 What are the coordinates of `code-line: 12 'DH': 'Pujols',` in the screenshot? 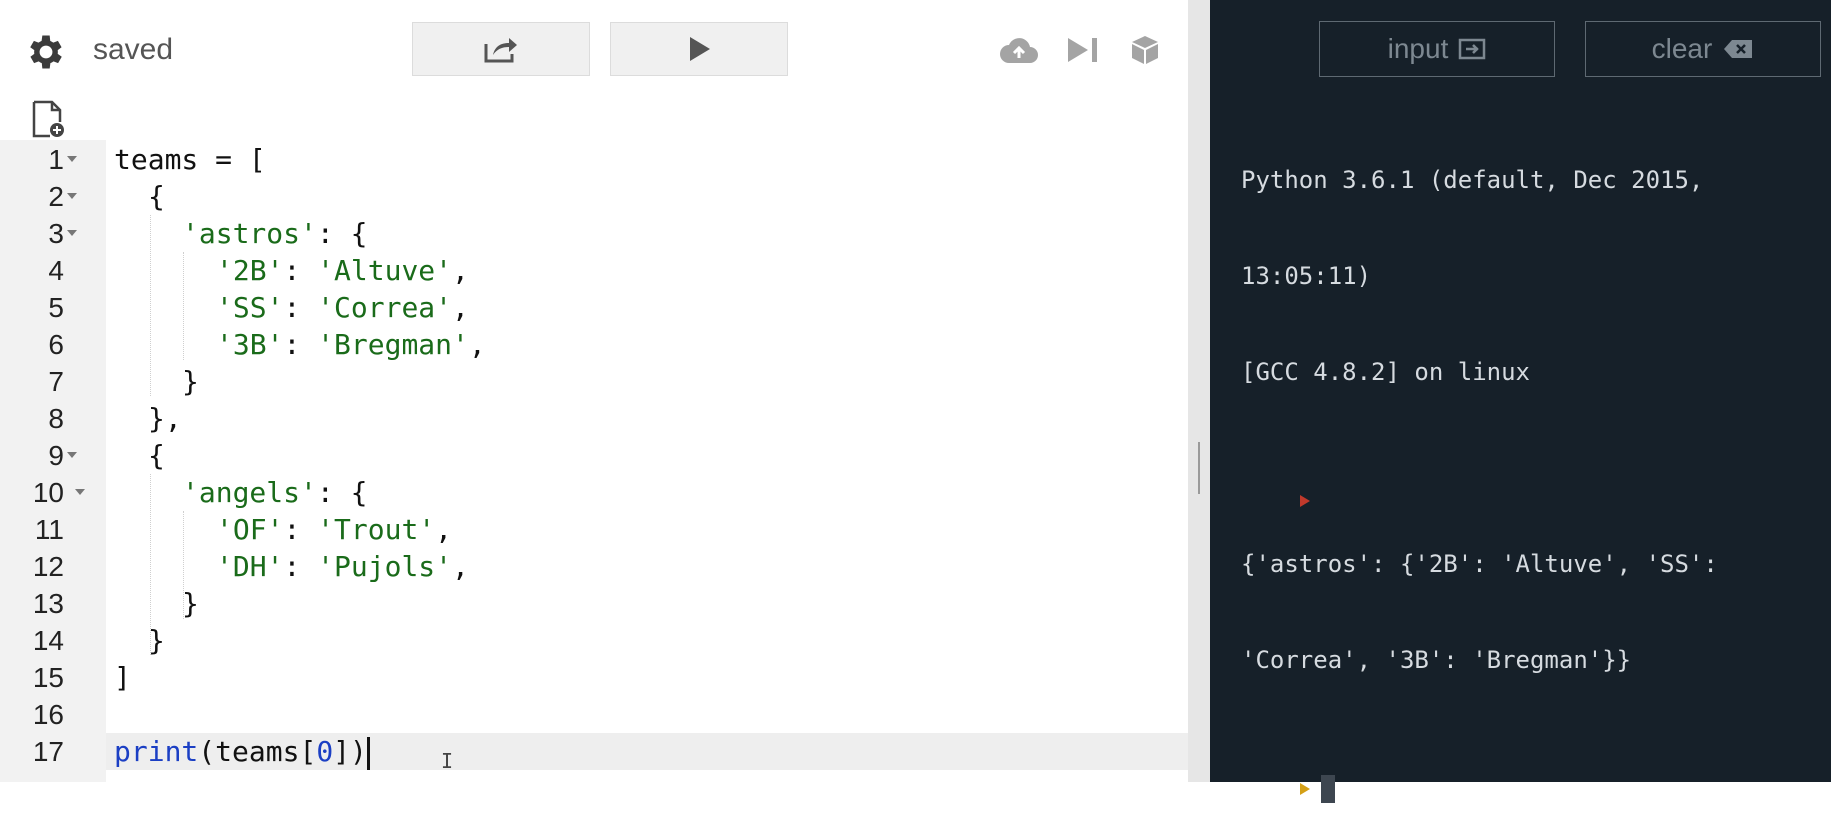 It's located at (594, 566).